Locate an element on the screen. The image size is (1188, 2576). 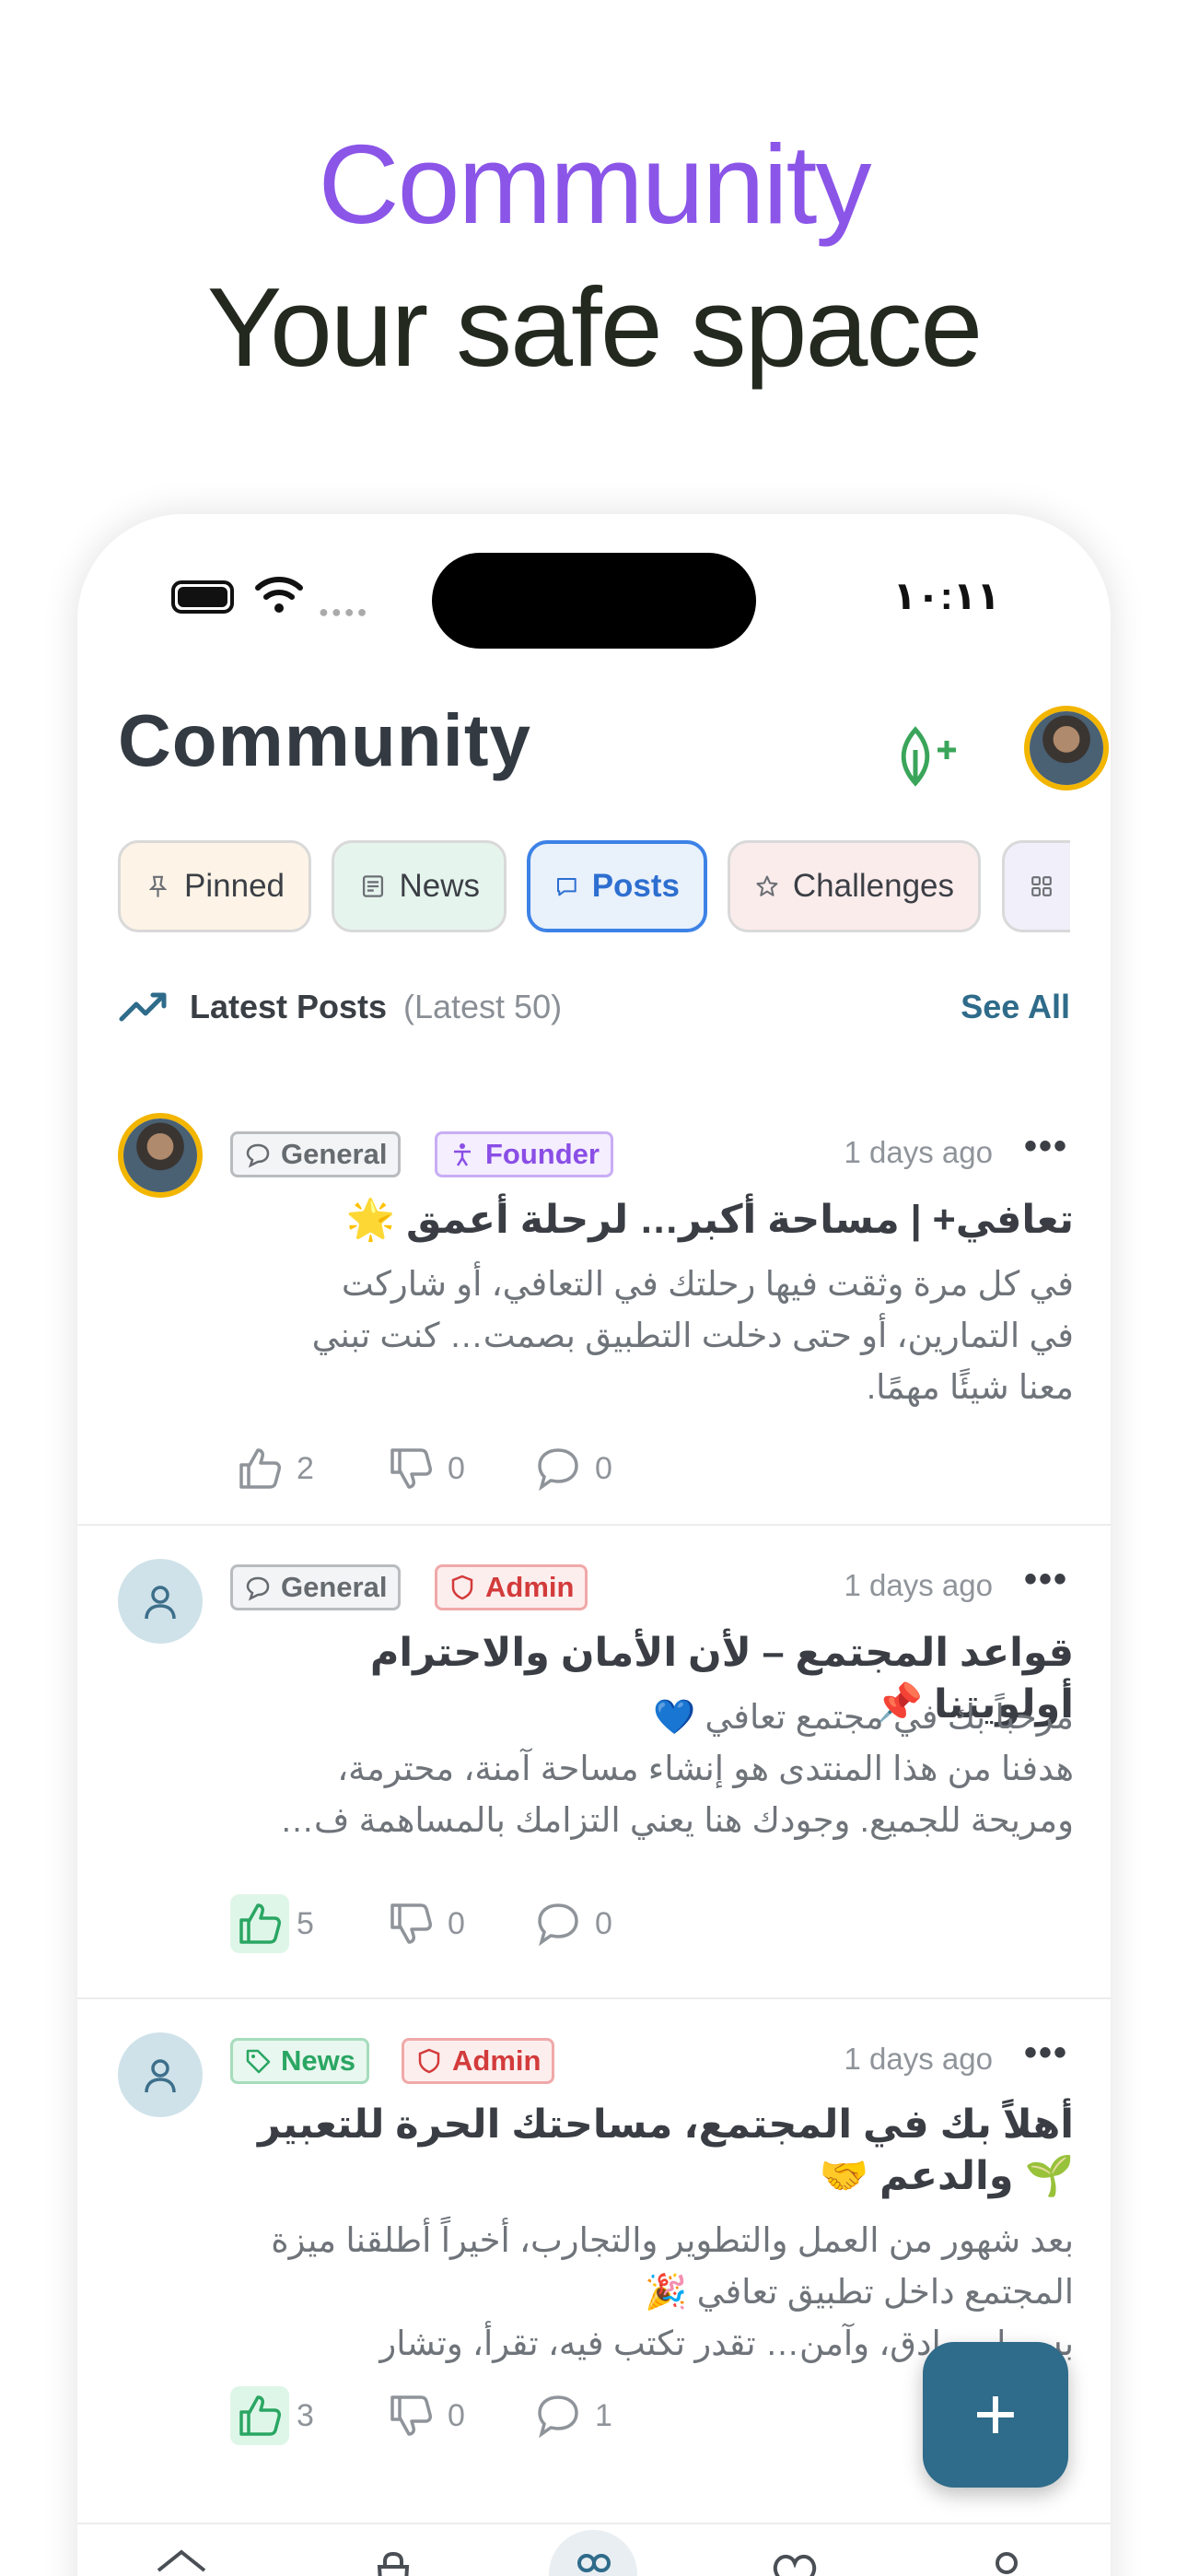
category-tabs: Pinned News Posts Challenges is located at coordinates (594, 886).